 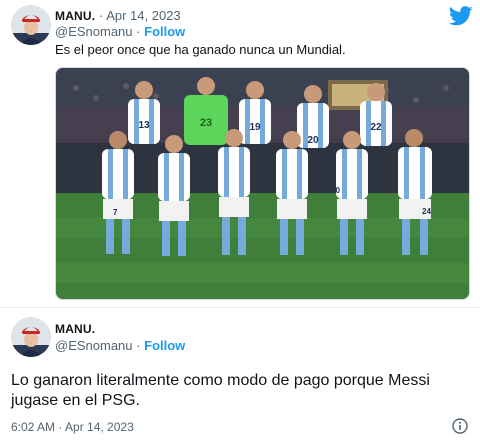 What do you see at coordinates (206, 123) in the screenshot?
I see `jersey-number: 23` at bounding box center [206, 123].